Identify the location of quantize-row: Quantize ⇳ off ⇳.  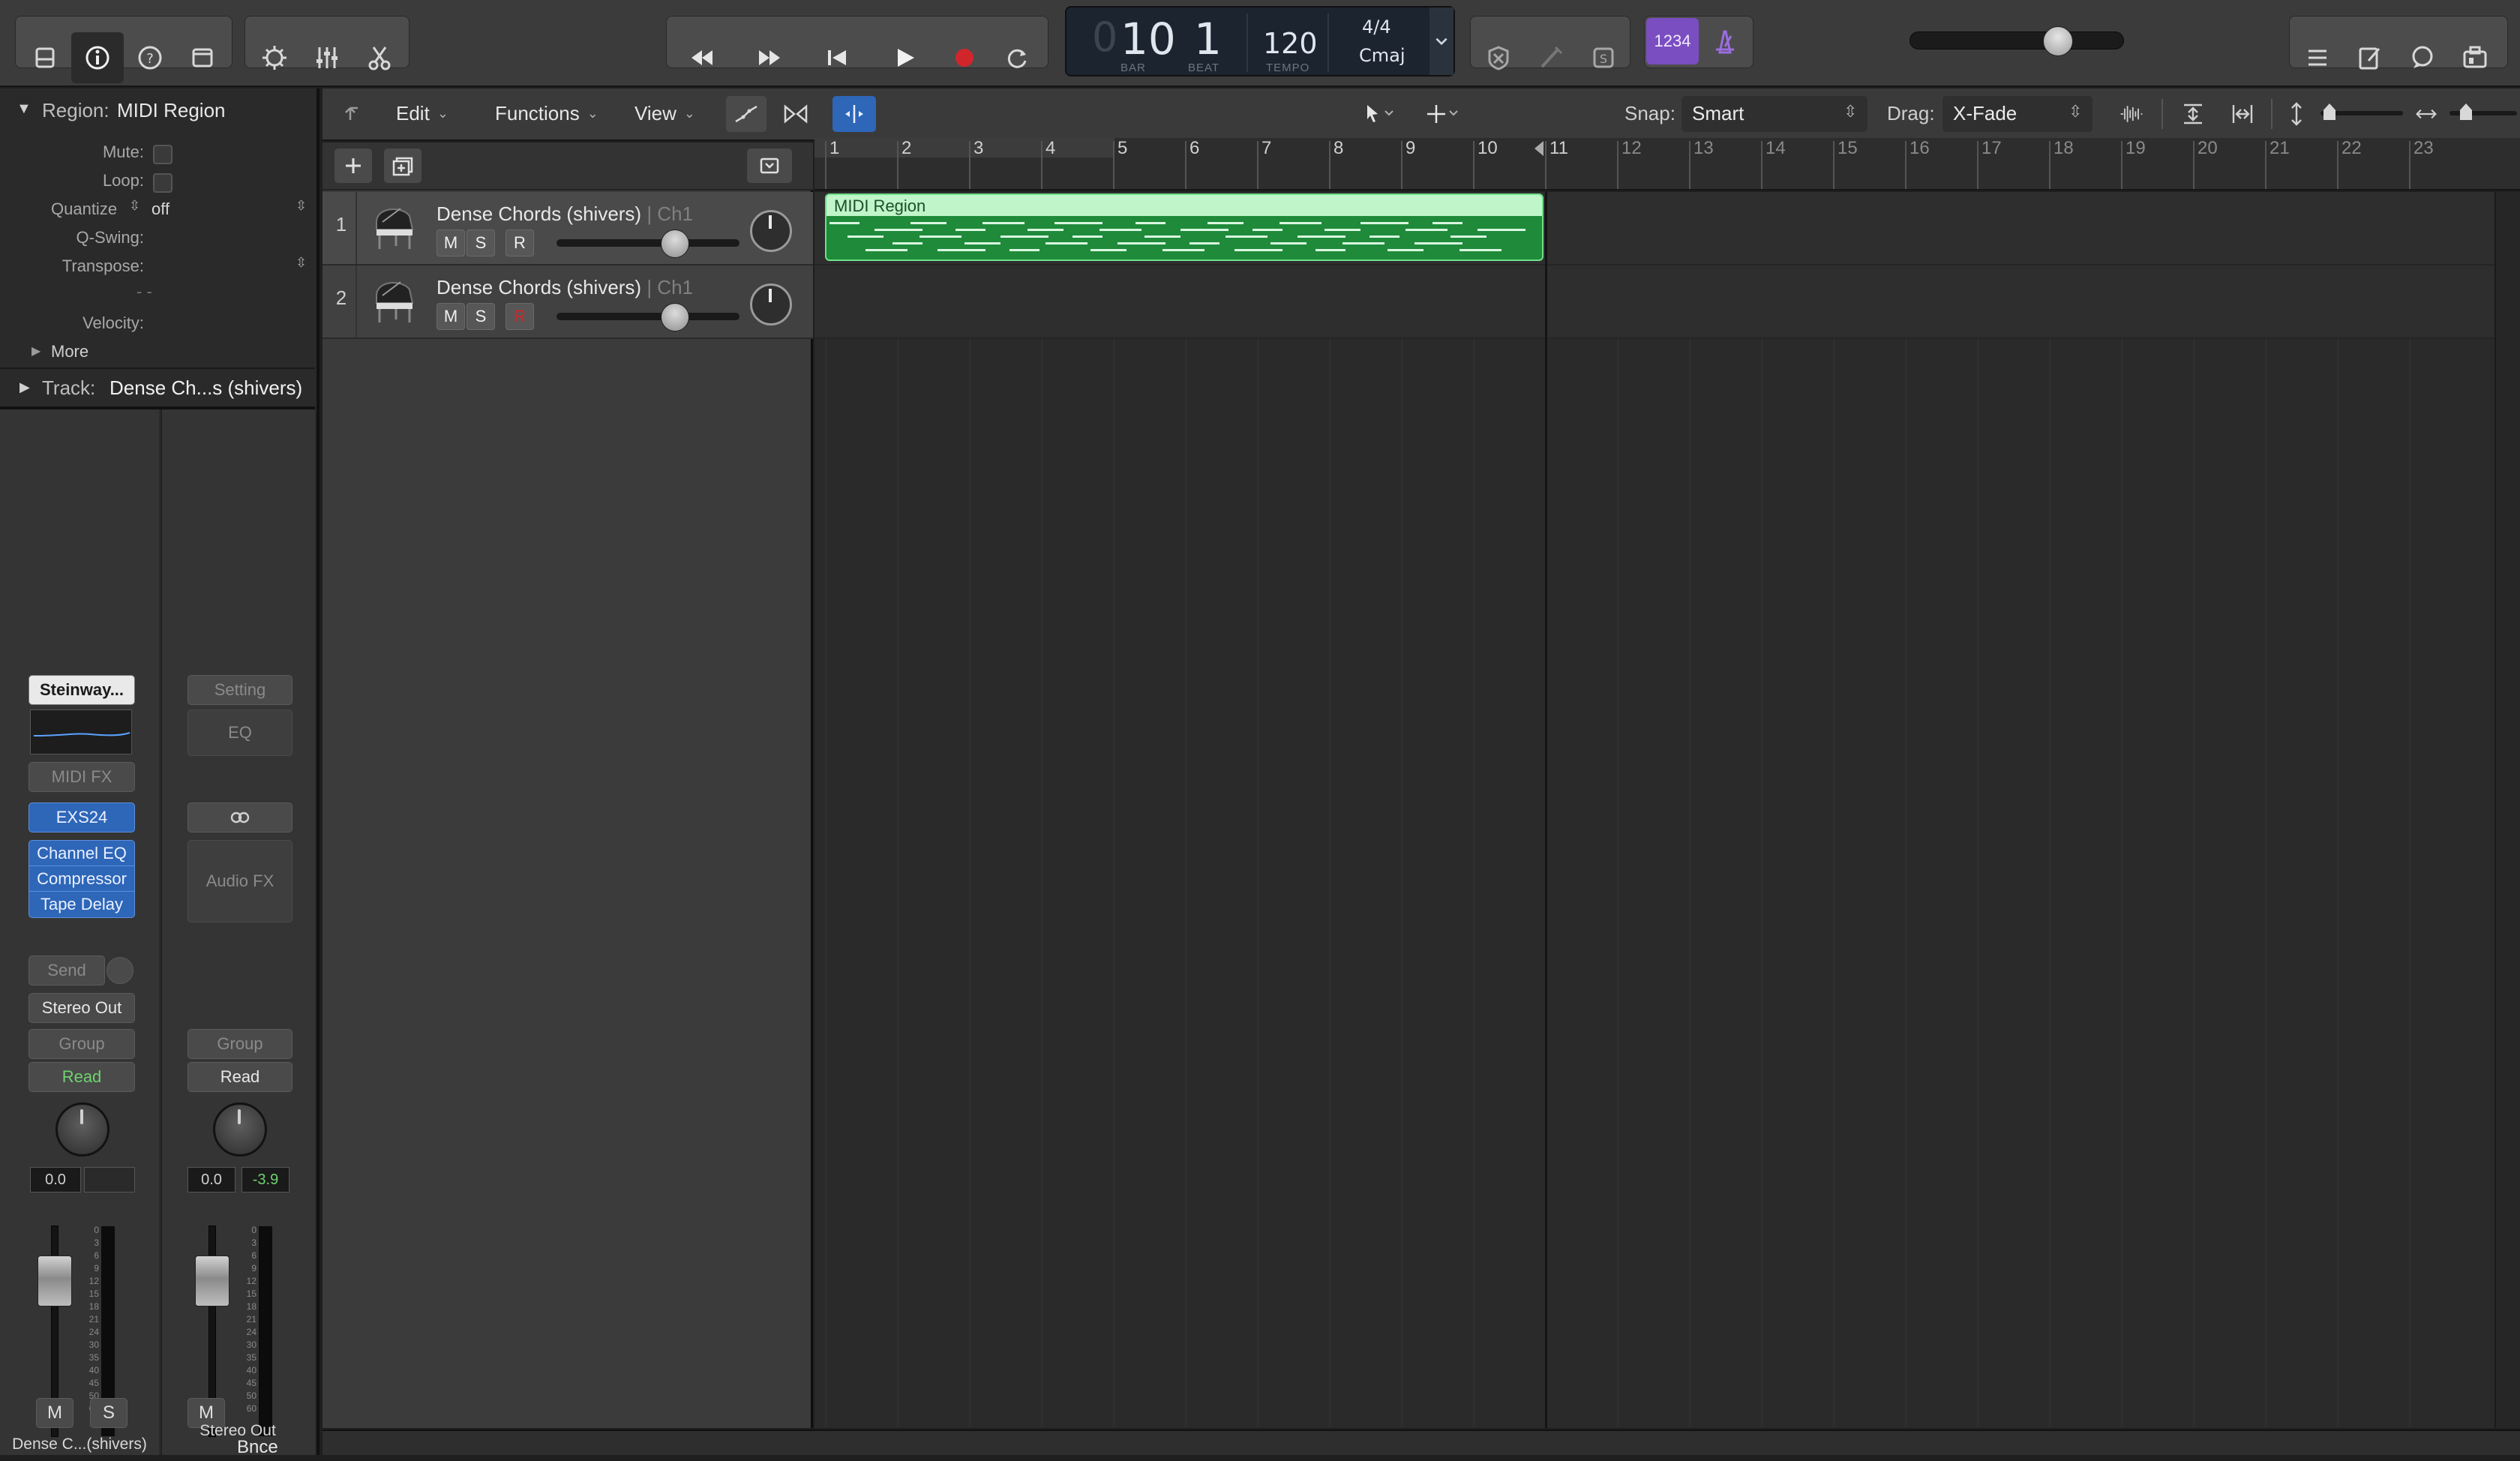
(157, 209).